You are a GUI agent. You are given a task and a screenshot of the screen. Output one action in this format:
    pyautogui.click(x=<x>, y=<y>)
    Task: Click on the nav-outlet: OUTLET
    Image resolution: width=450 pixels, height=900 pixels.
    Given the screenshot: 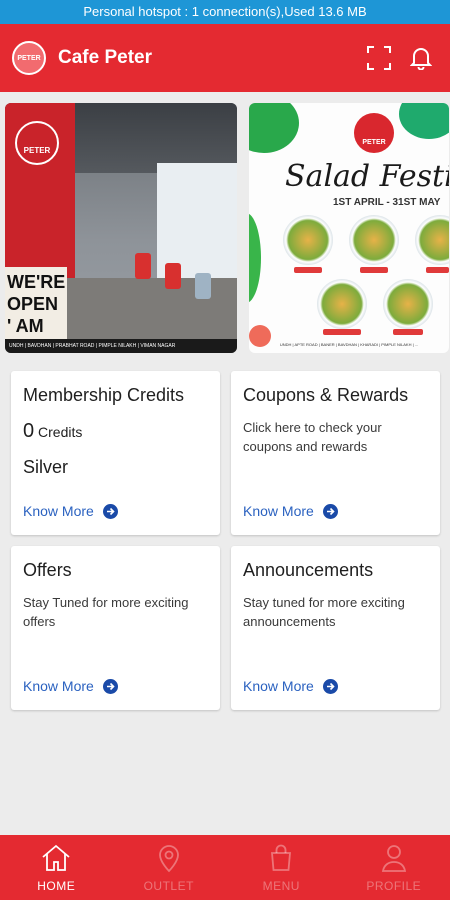 What is the action you would take?
    pyautogui.click(x=169, y=867)
    